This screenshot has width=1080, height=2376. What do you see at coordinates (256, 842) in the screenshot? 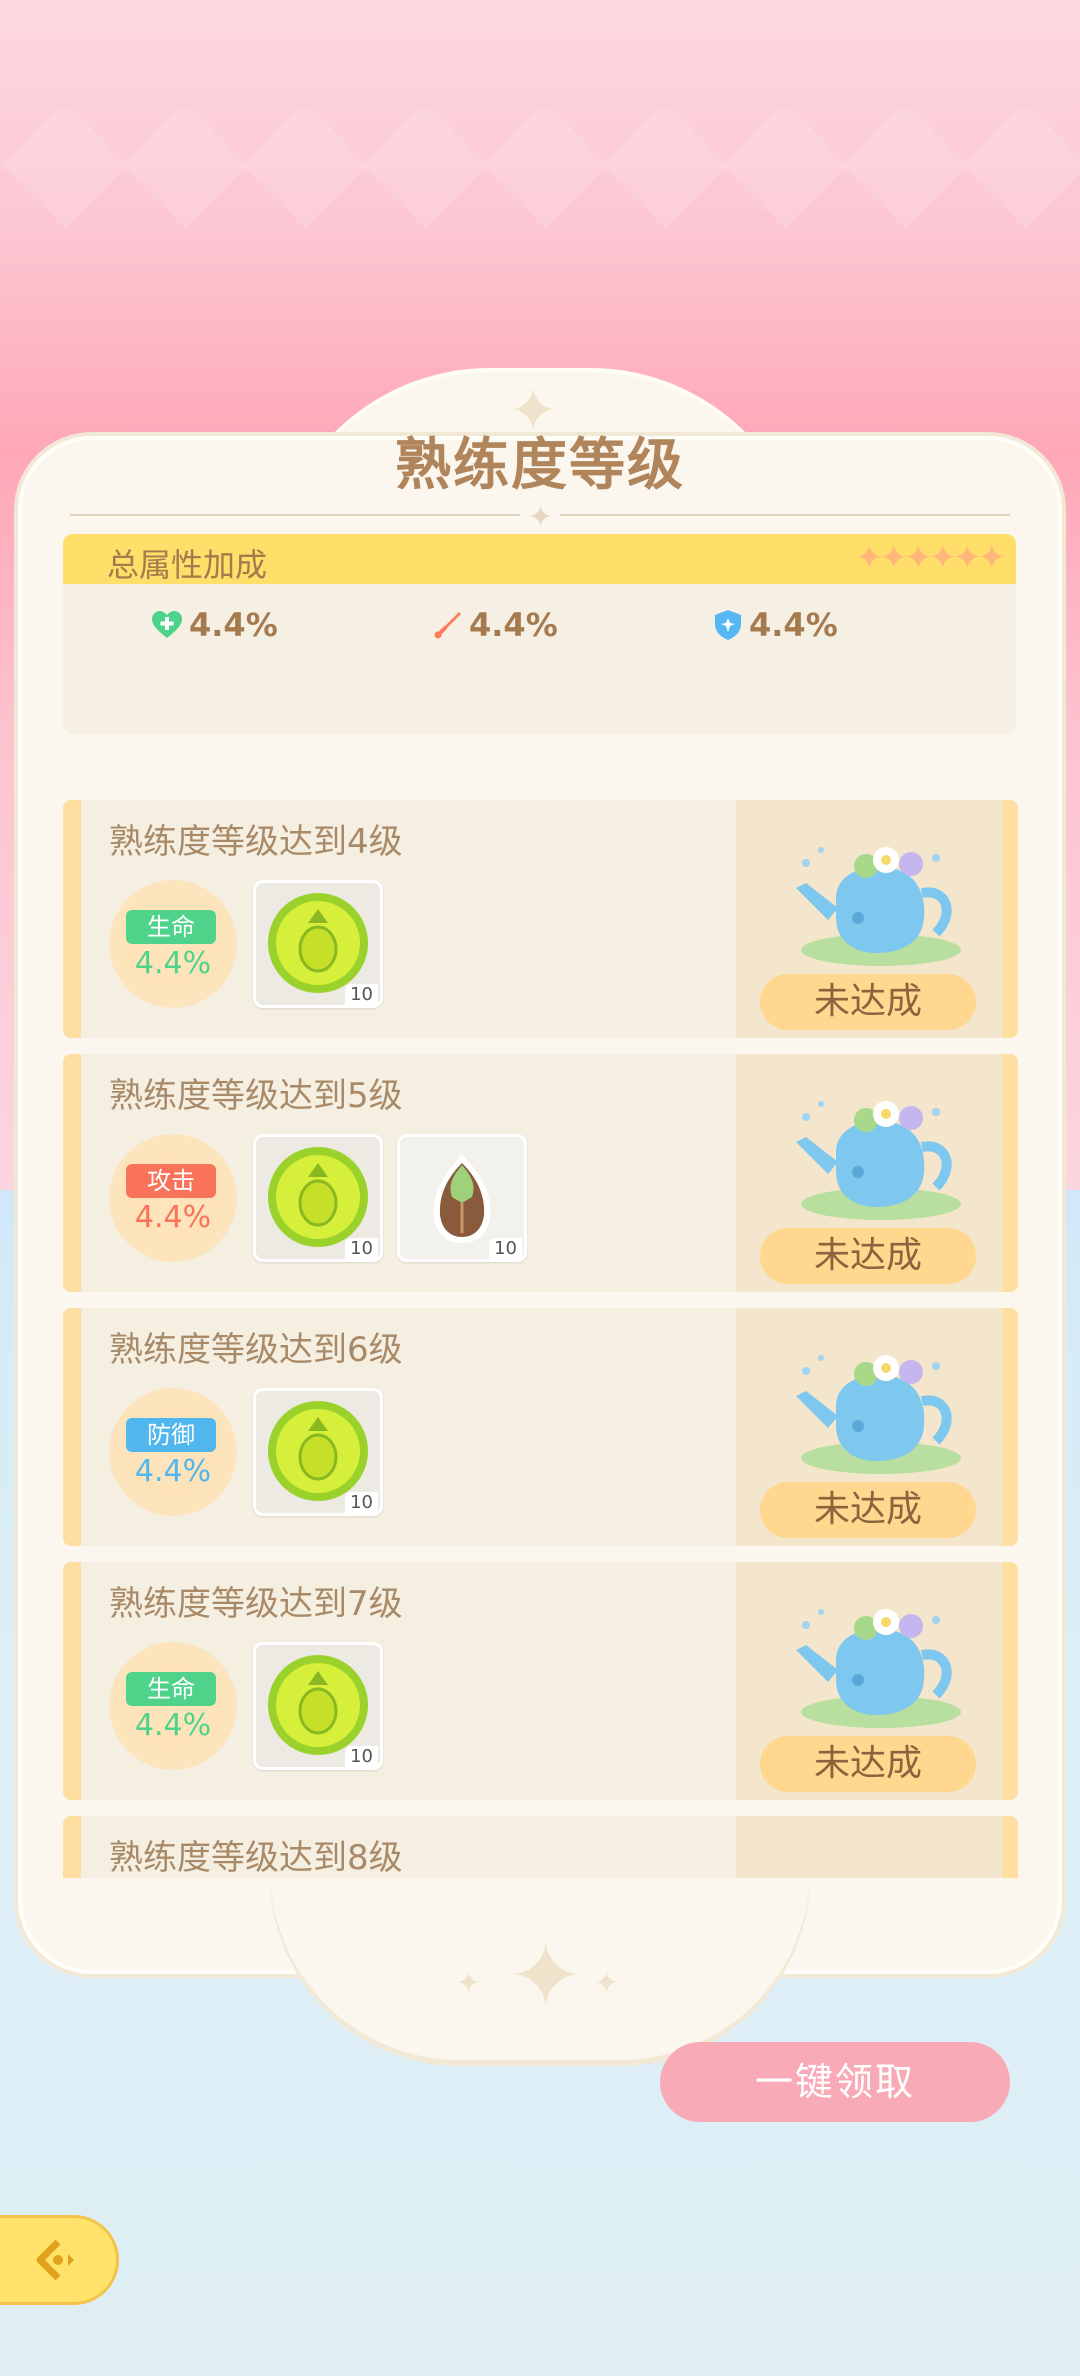
I see `milestone-title: 熟练度等级达到4级` at bounding box center [256, 842].